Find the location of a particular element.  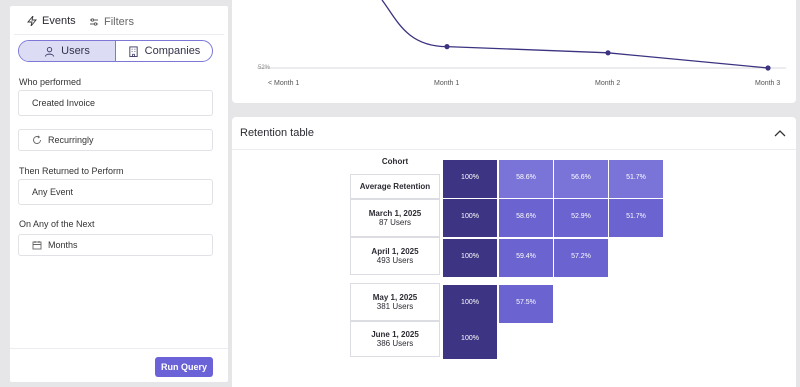

x-label-month-2: Month 2 is located at coordinates (608, 83).